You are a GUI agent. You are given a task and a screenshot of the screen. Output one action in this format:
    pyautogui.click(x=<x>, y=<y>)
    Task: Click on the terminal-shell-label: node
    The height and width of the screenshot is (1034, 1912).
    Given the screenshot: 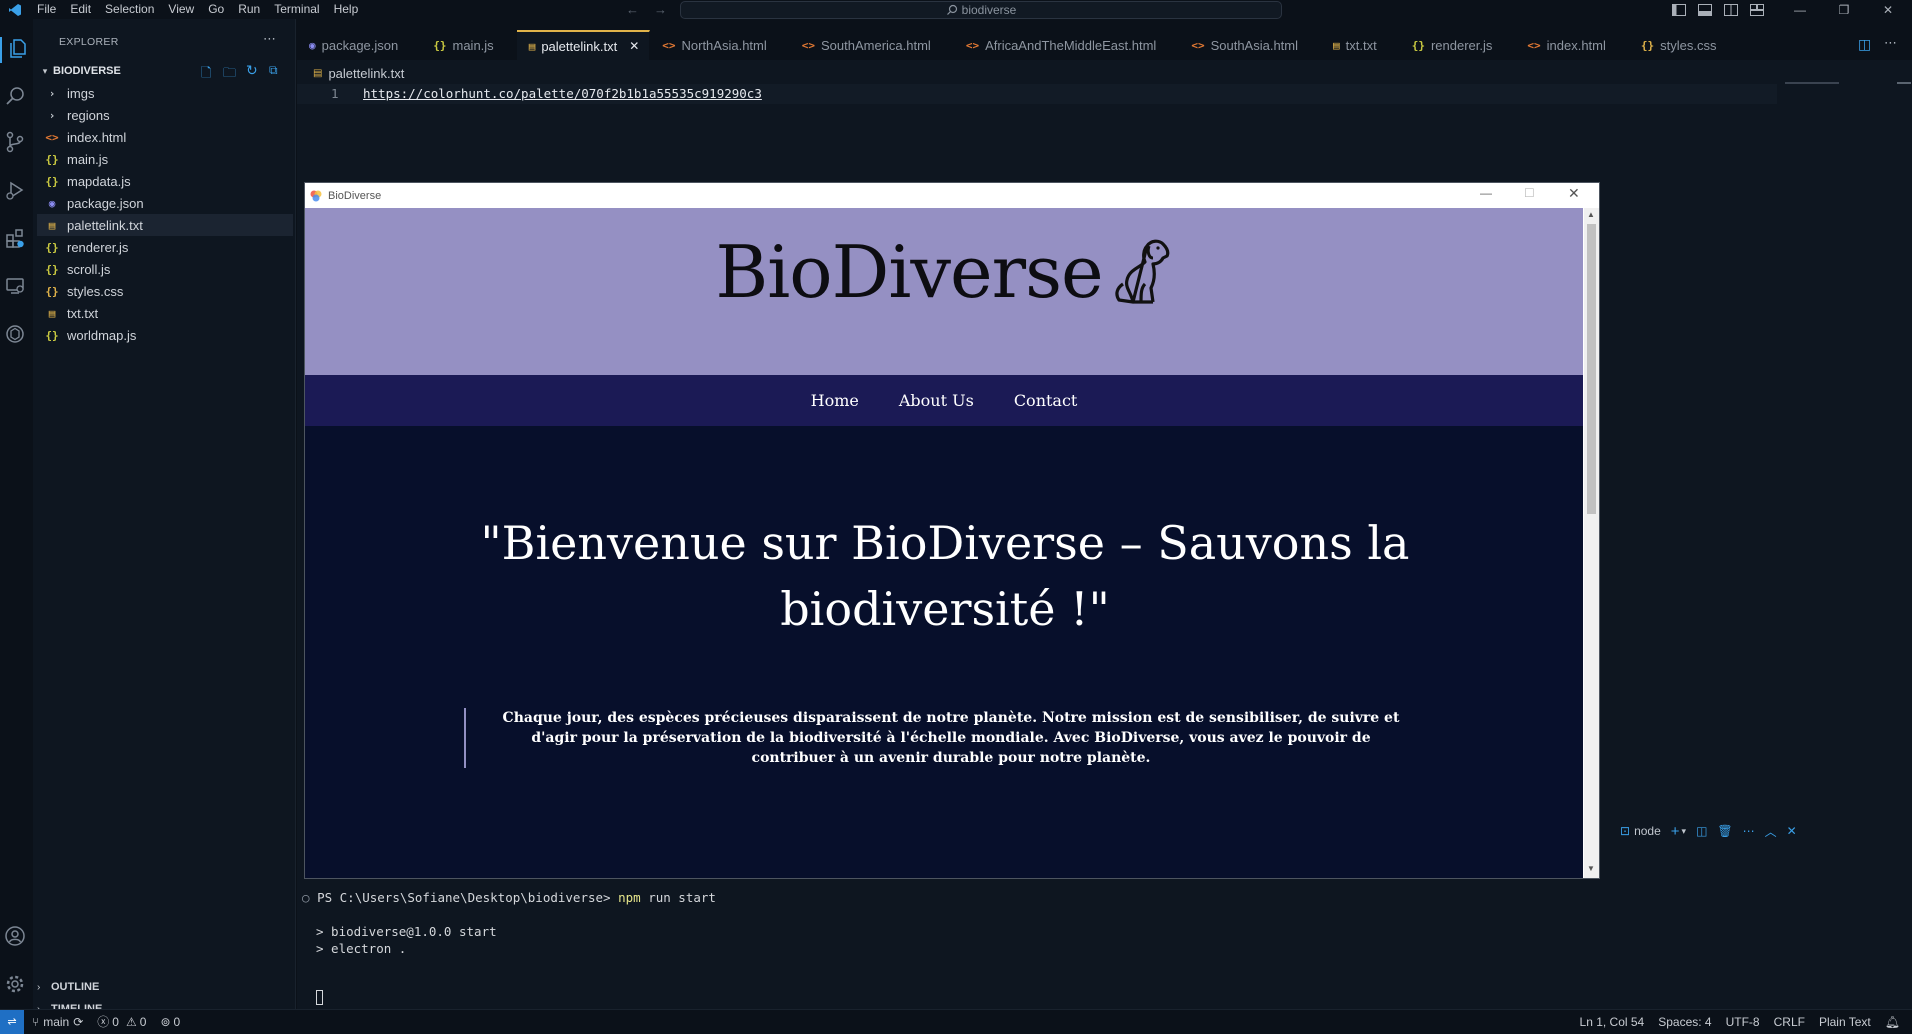 What is the action you would take?
    pyautogui.click(x=1647, y=831)
    